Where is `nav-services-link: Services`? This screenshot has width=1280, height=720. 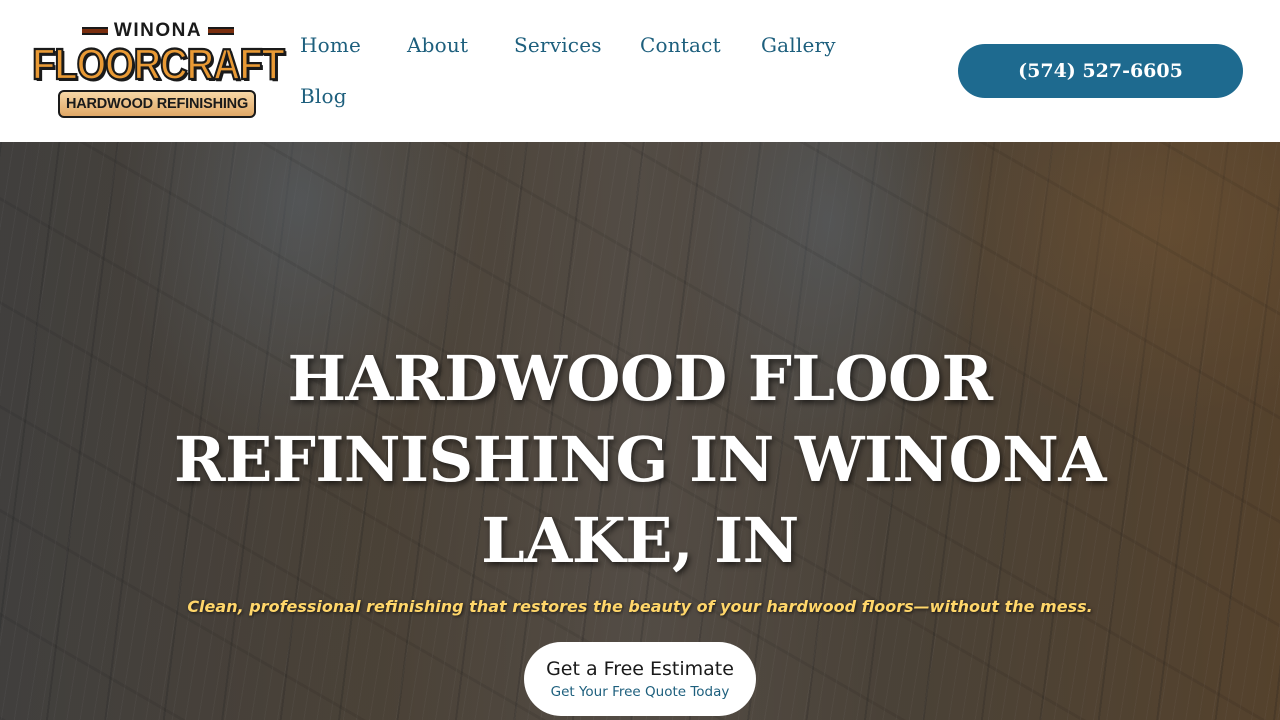 nav-services-link: Services is located at coordinates (558, 45).